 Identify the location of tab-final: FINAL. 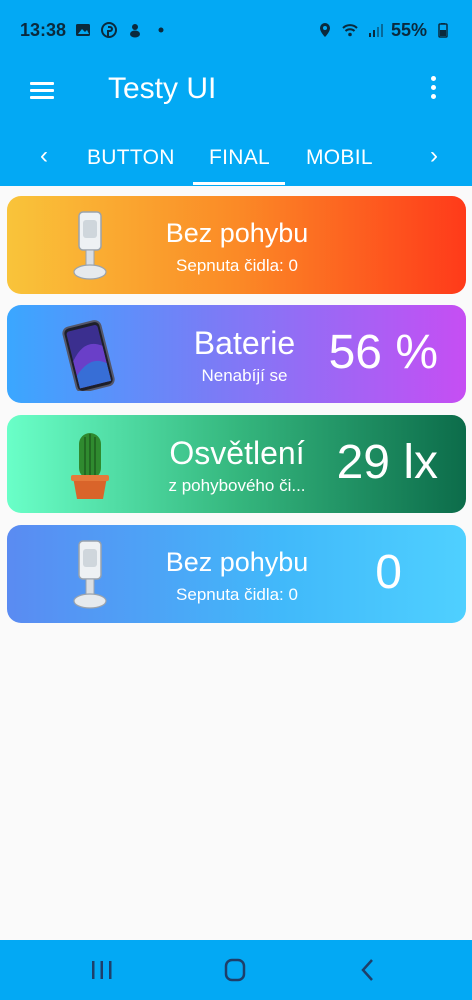
(239, 158).